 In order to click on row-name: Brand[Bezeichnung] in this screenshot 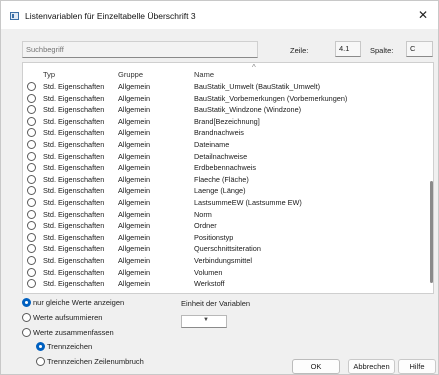, I will do `click(227, 121)`.